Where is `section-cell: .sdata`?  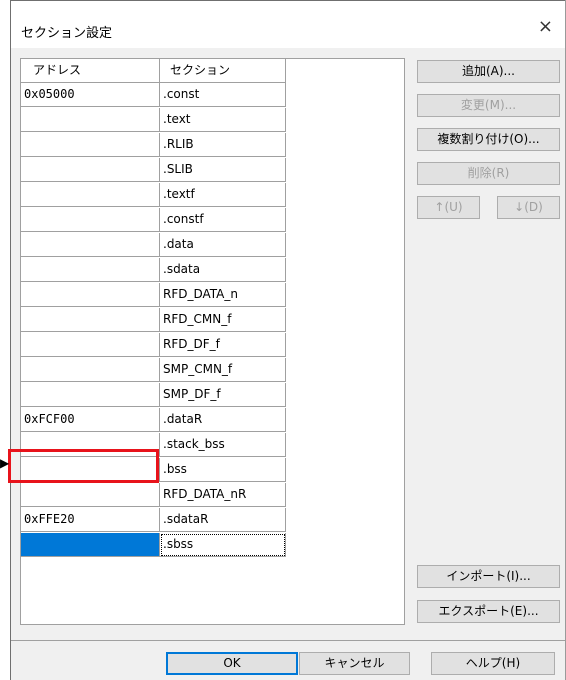
section-cell: .sdata is located at coordinates (223, 270).